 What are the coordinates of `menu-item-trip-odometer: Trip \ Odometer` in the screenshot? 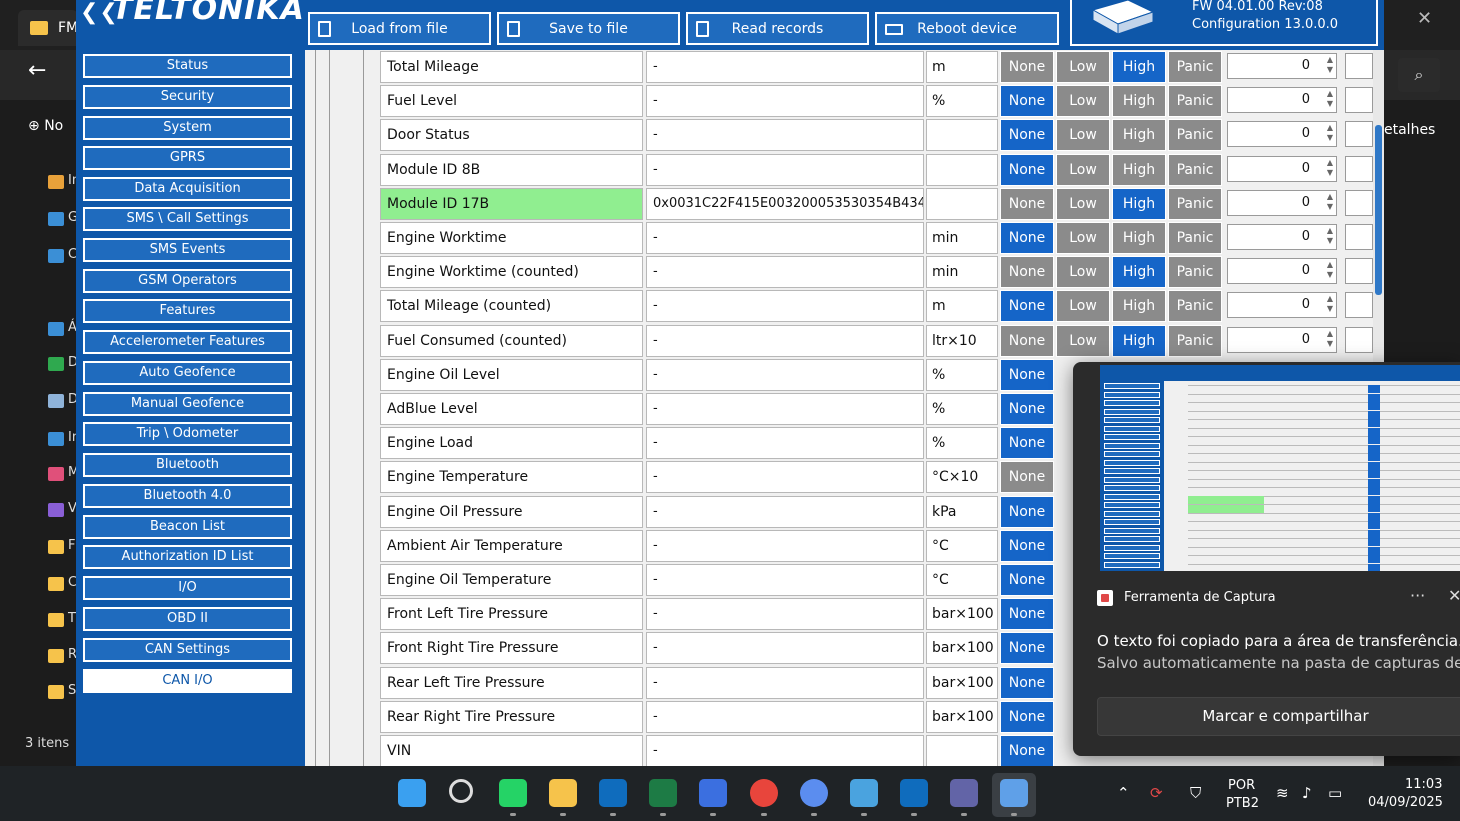 It's located at (187, 434).